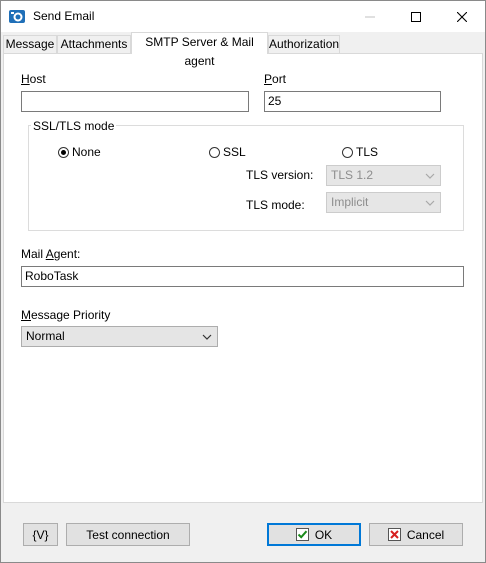  I want to click on minimize-button, so click(370, 16).